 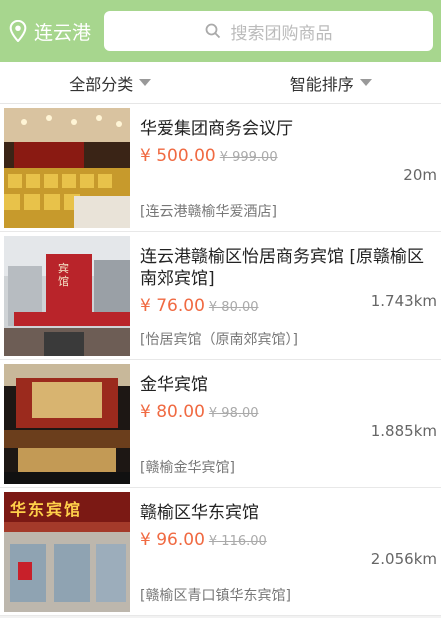 I want to click on filter-bar: 全部分类 智能排序, so click(x=220, y=83).